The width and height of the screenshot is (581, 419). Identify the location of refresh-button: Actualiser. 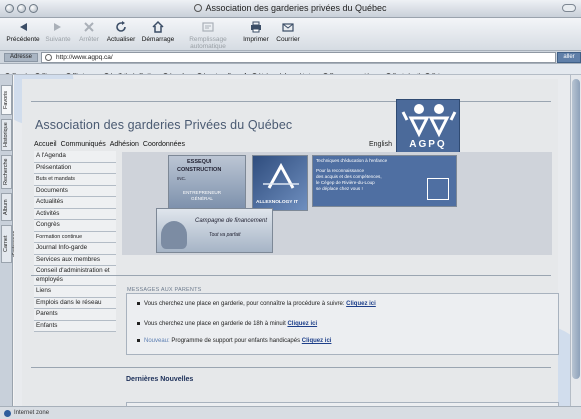
(121, 34).